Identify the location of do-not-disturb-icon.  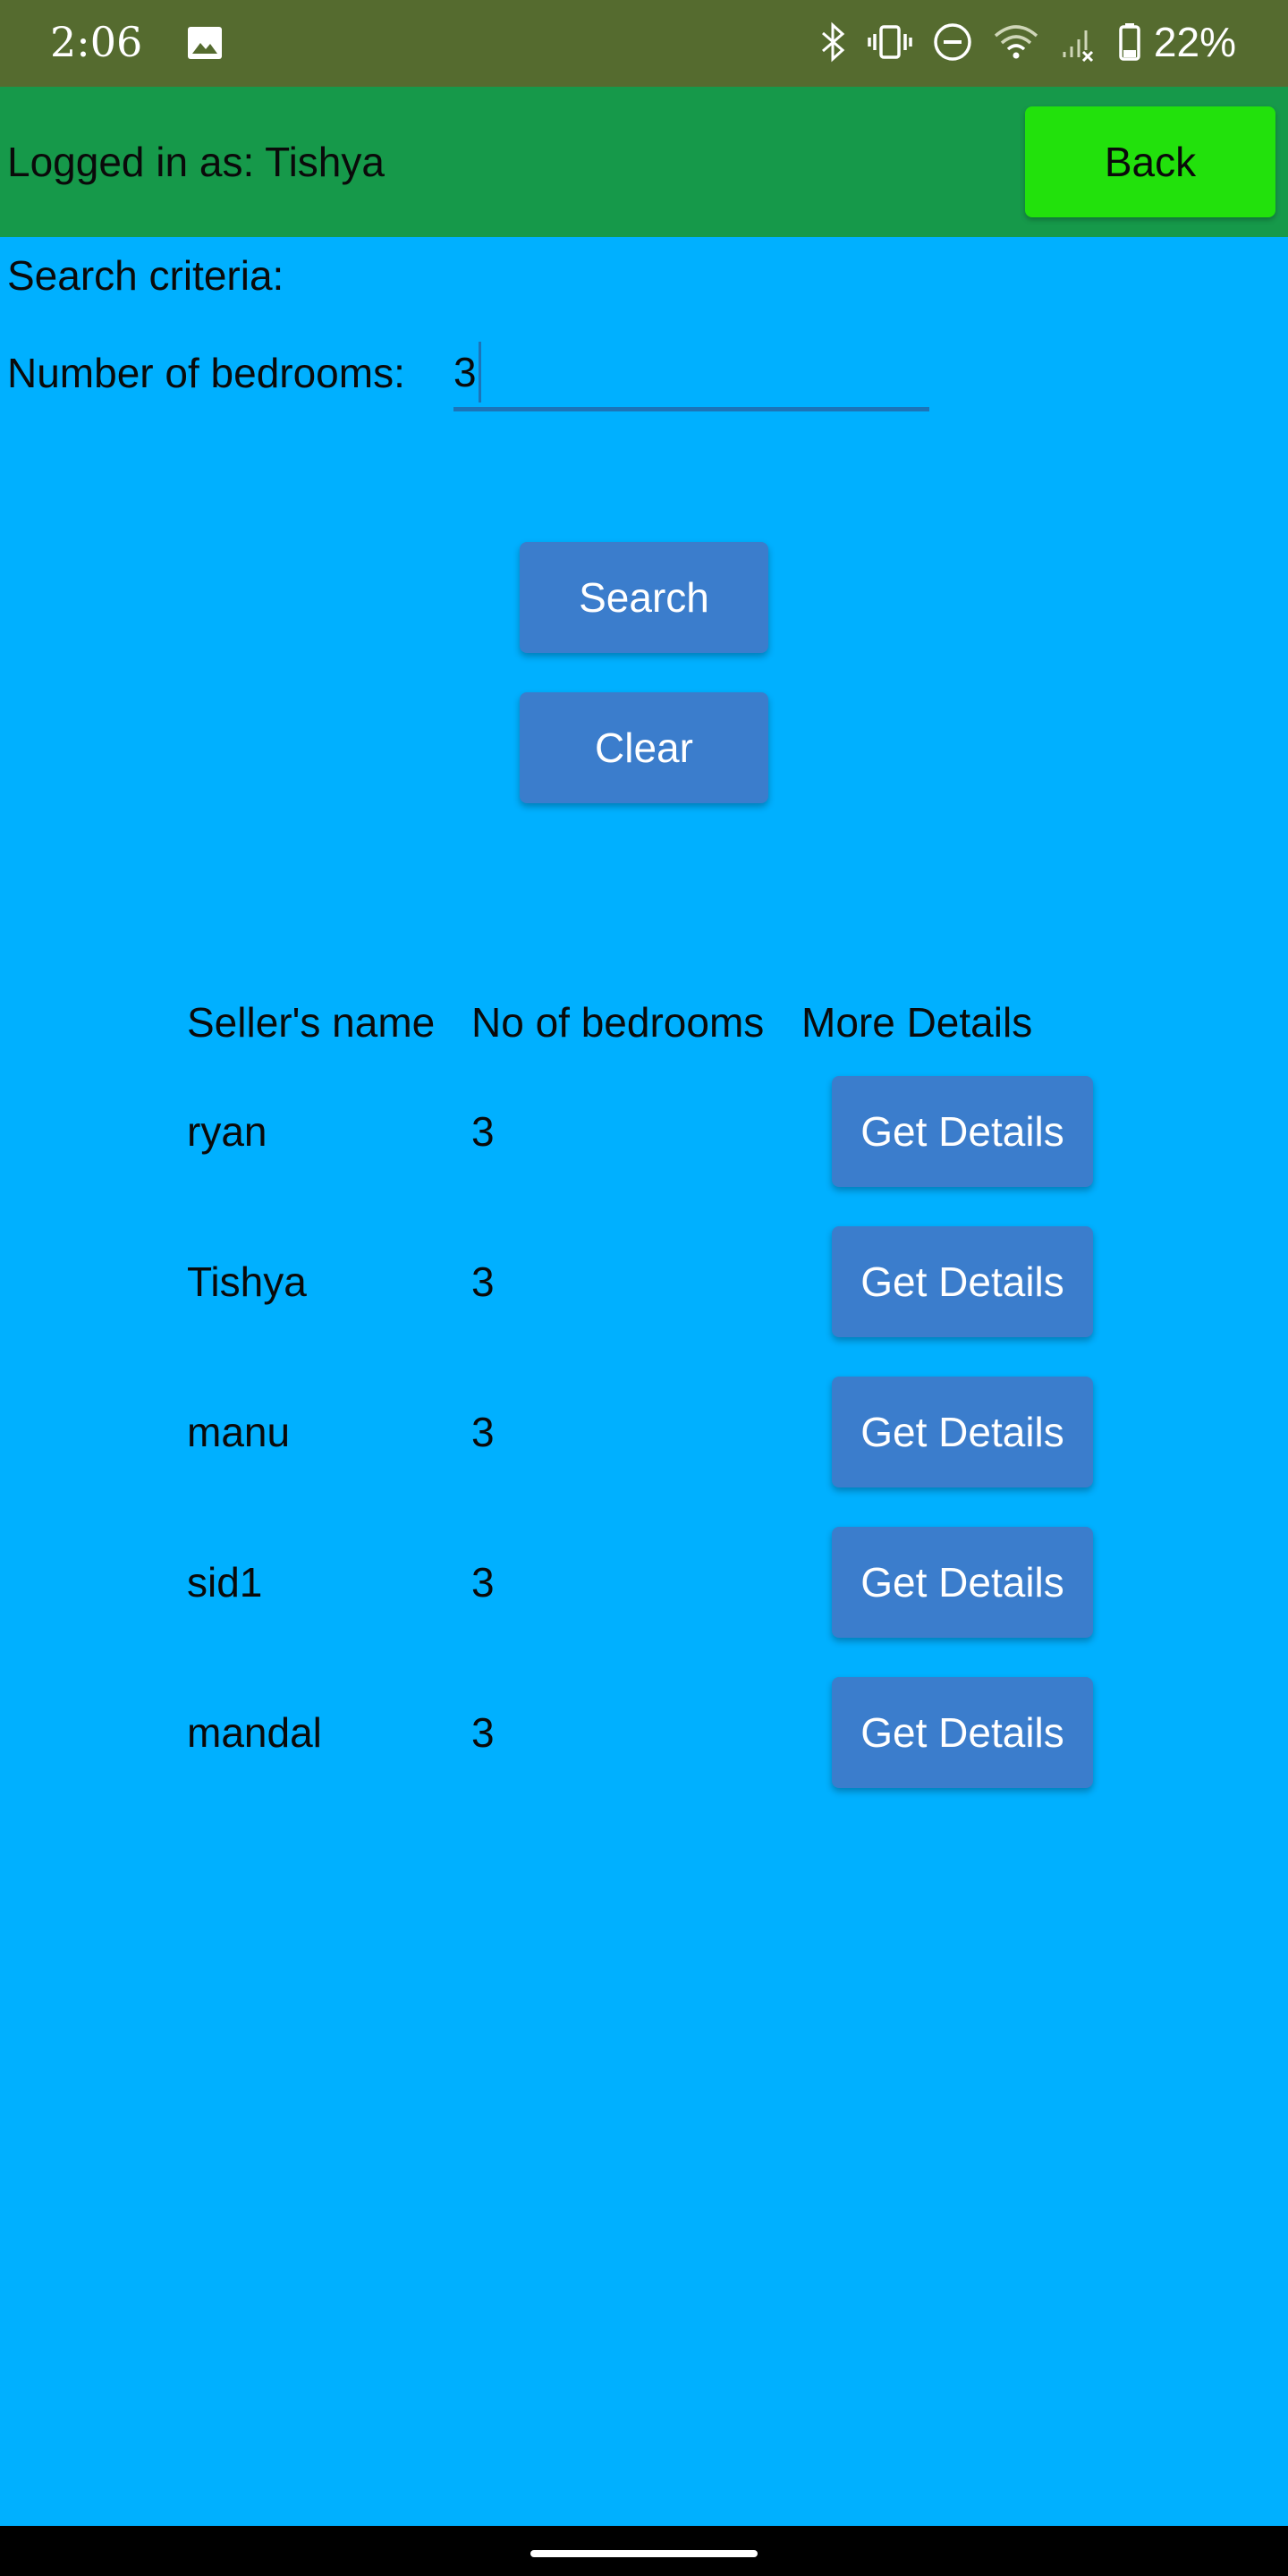
(952, 42).